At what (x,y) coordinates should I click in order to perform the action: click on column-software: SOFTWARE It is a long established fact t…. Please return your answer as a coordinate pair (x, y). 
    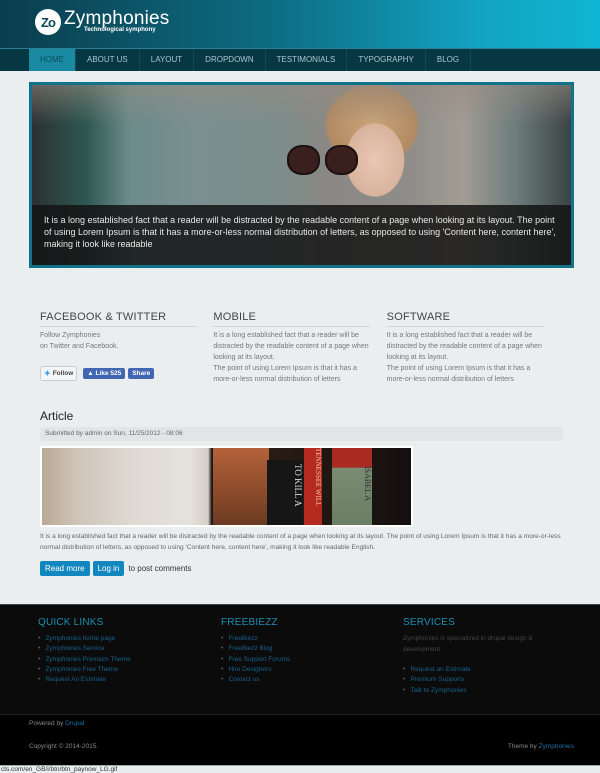
    Looking at the image, I should click on (473, 348).